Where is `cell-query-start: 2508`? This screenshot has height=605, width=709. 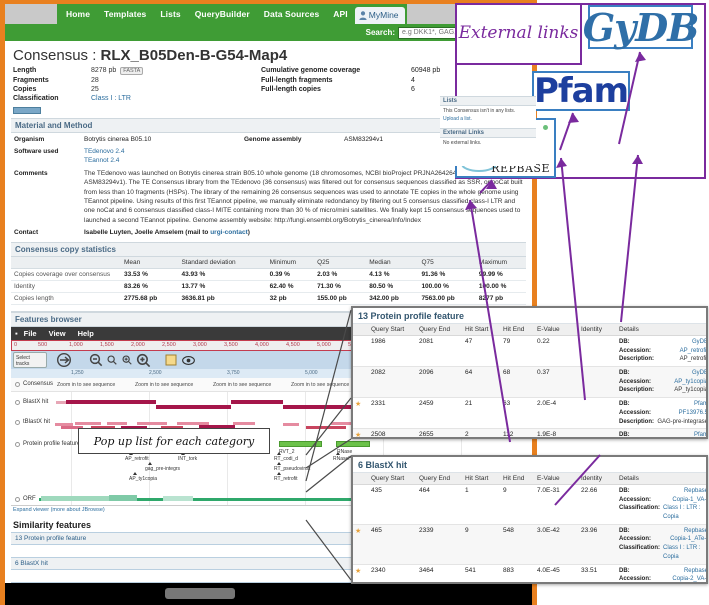
cell-query-start: 2508 is located at coordinates (393, 432).